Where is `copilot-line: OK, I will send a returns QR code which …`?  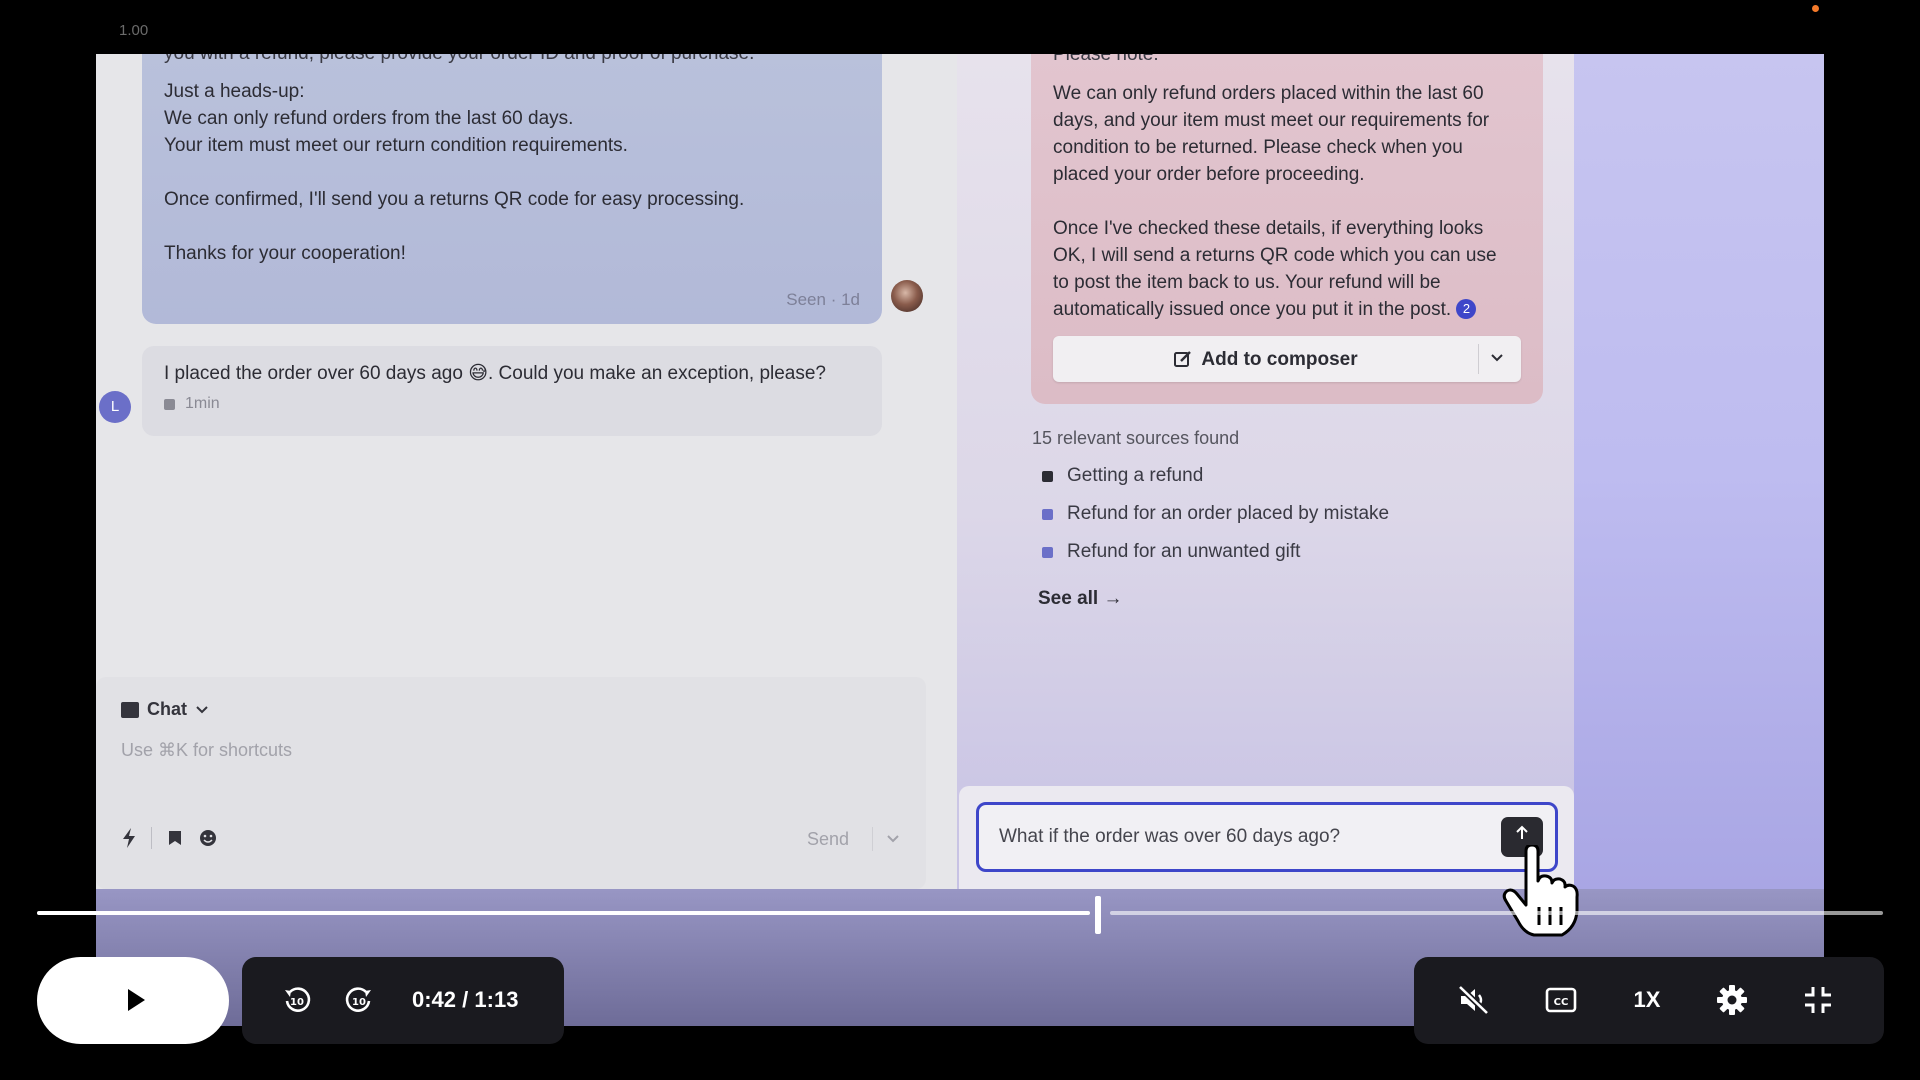 copilot-line: OK, I will send a returns QR code which … is located at coordinates (1275, 255).